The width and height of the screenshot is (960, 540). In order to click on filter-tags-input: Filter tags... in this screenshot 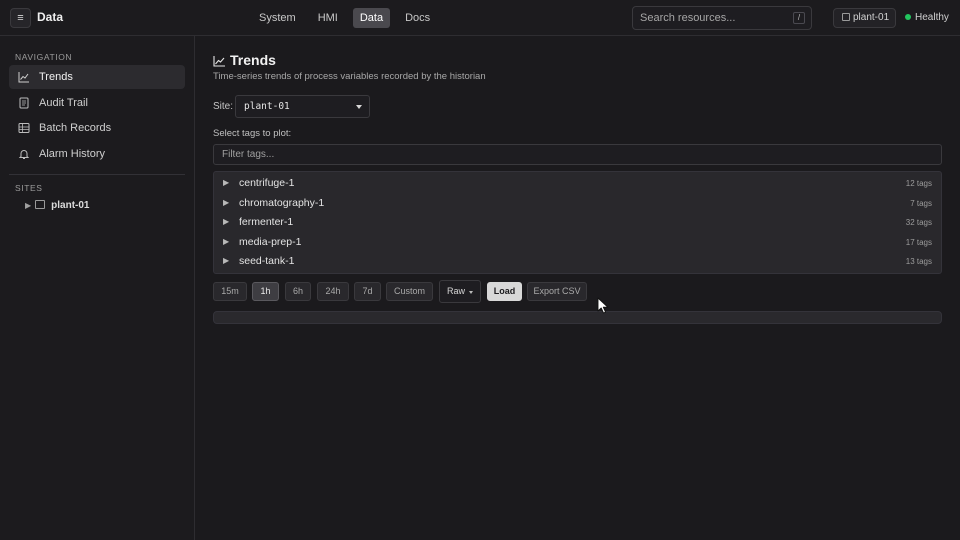, I will do `click(577, 154)`.